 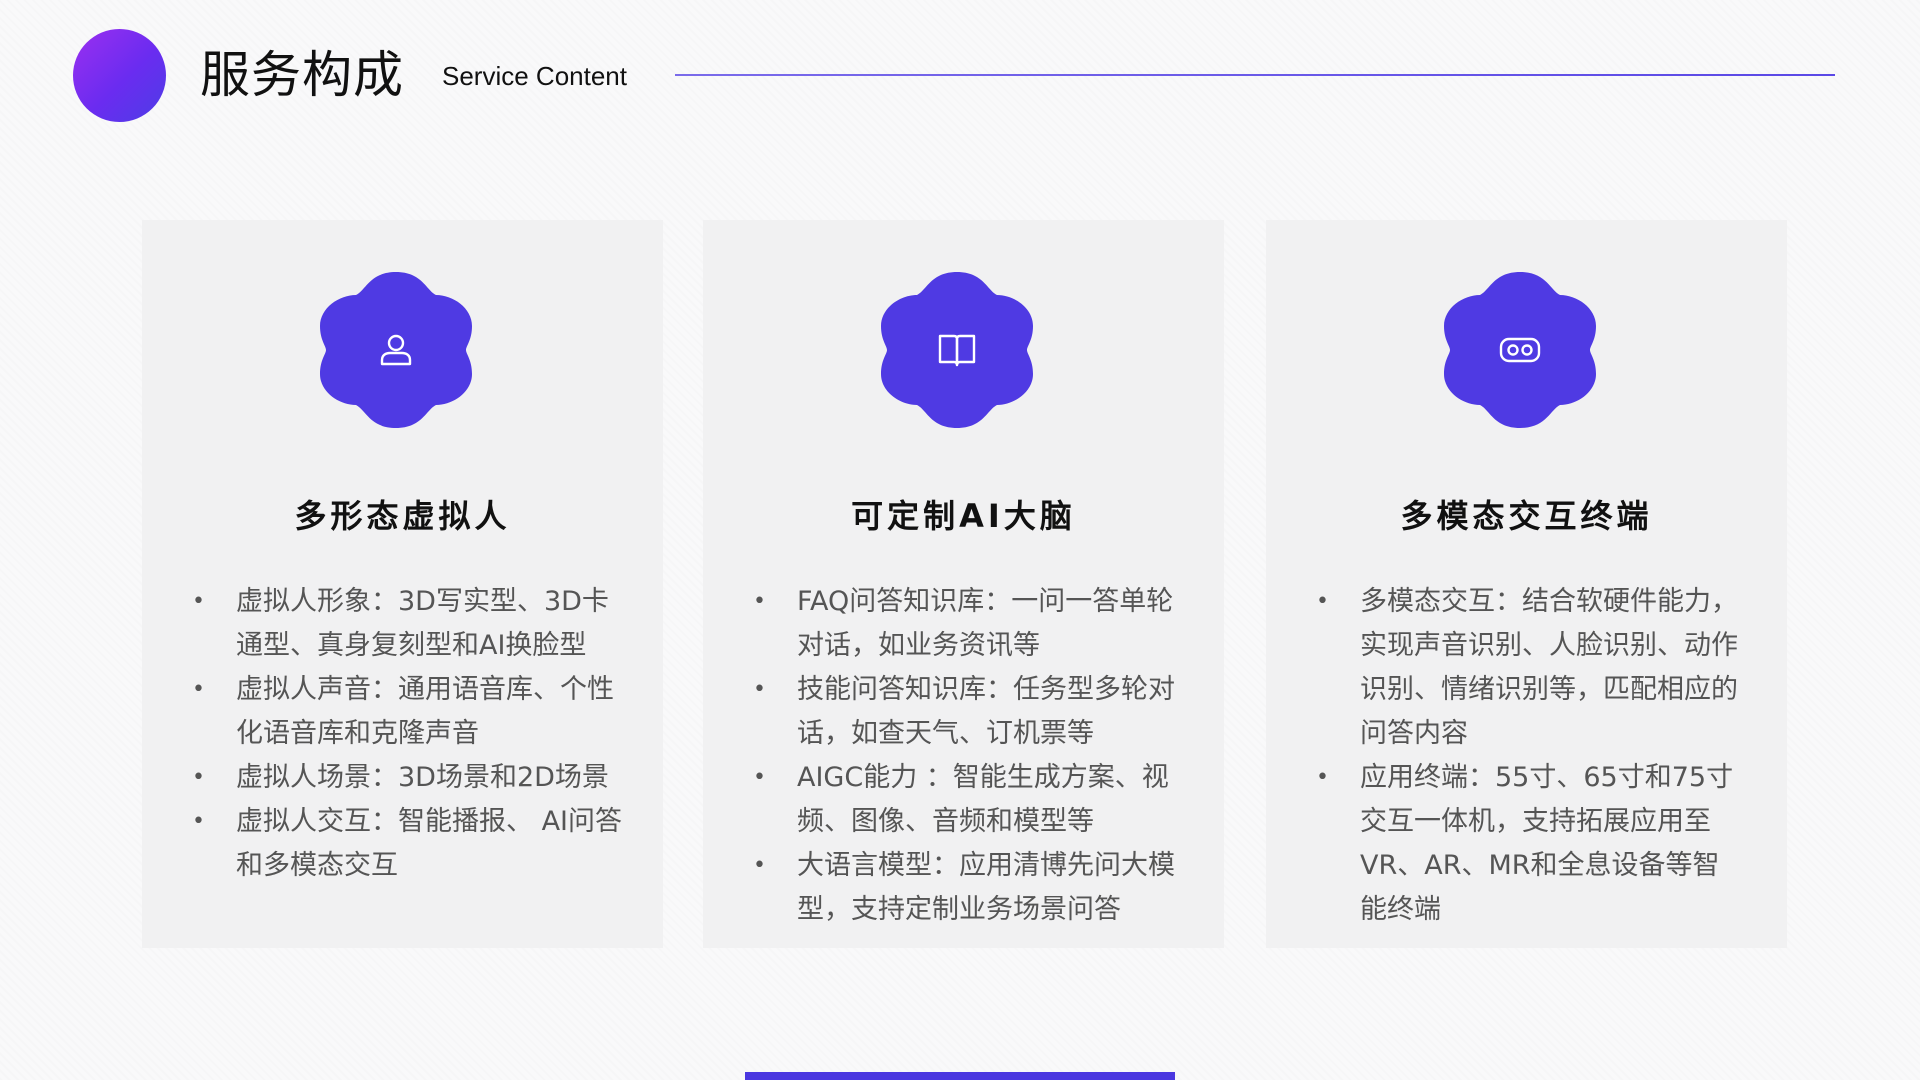 I want to click on vr-headset-icon, so click(x=1520, y=350).